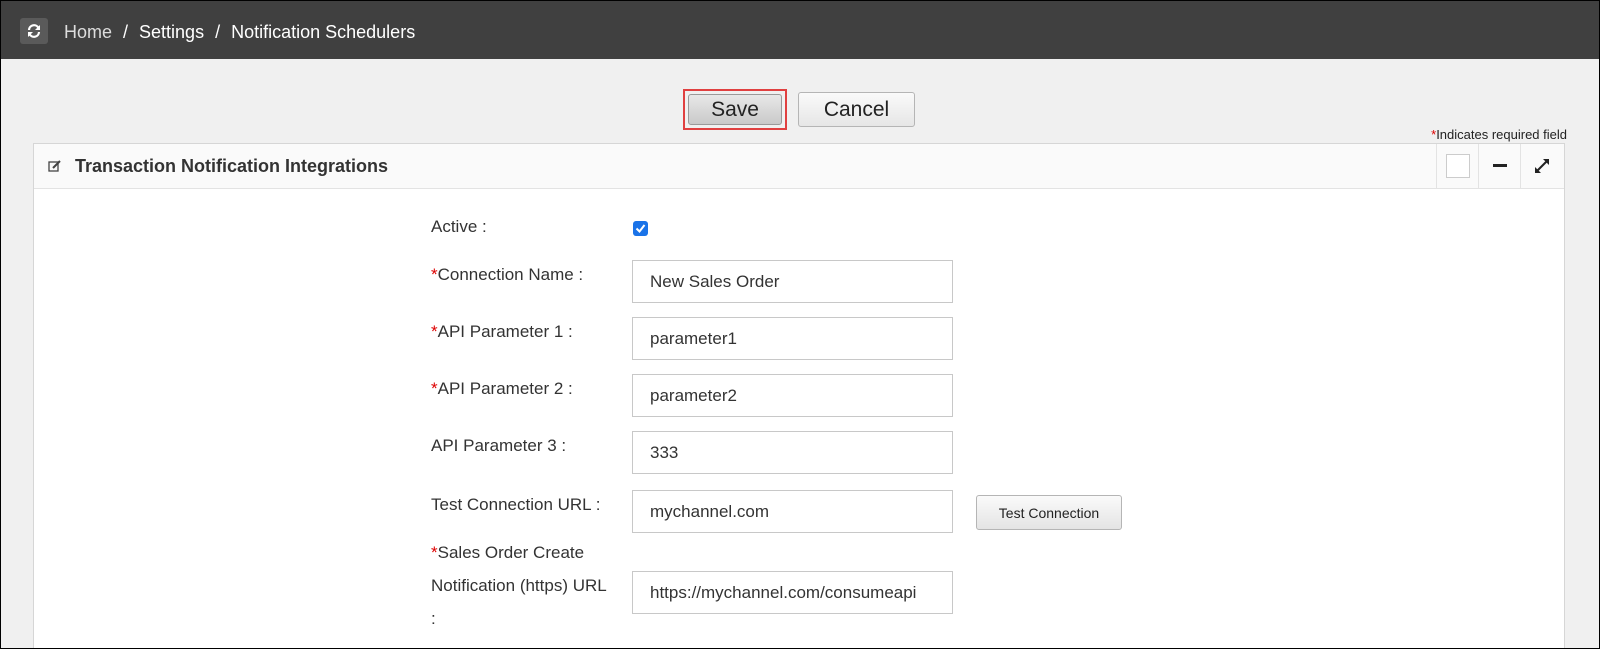  I want to click on breadcrumb-settings: Settings, so click(171, 32).